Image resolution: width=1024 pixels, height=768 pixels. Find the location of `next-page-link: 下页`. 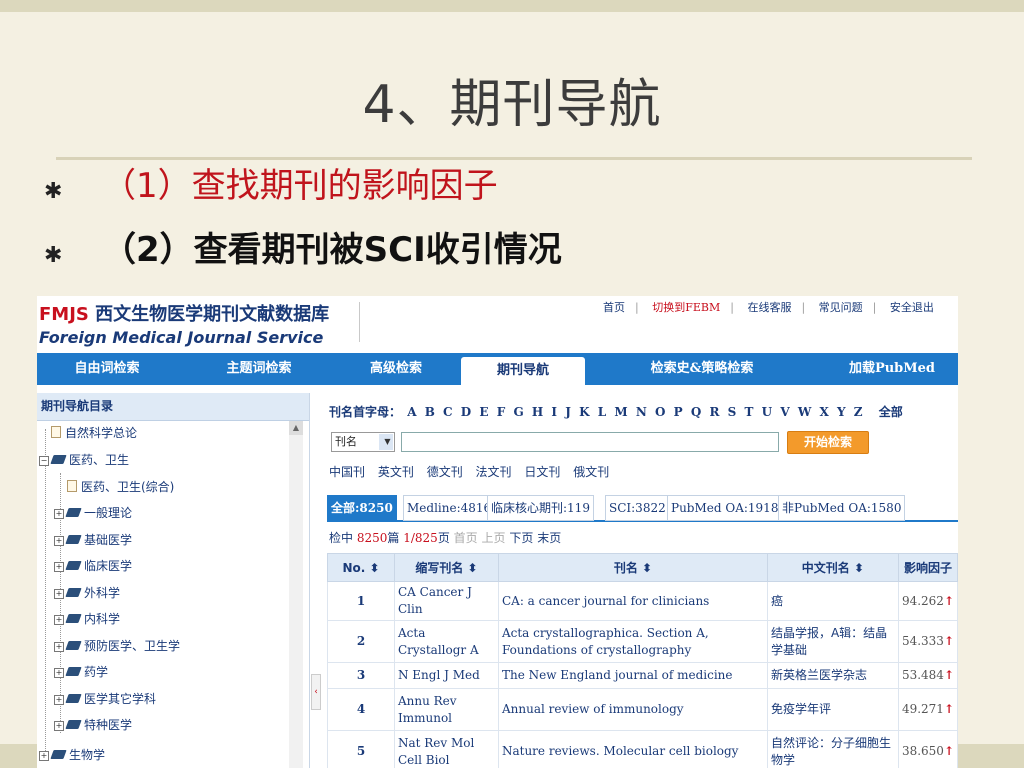

next-page-link: 下页 is located at coordinates (521, 538).